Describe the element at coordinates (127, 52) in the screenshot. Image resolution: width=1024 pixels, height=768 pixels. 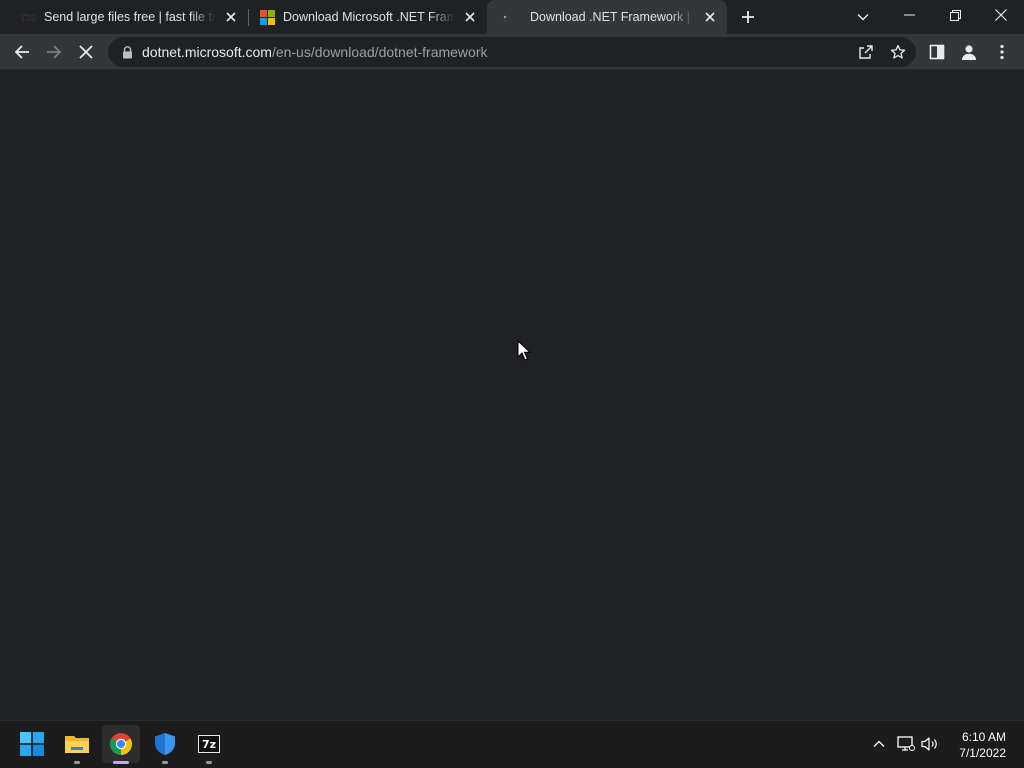
I see `lock-icon` at that location.